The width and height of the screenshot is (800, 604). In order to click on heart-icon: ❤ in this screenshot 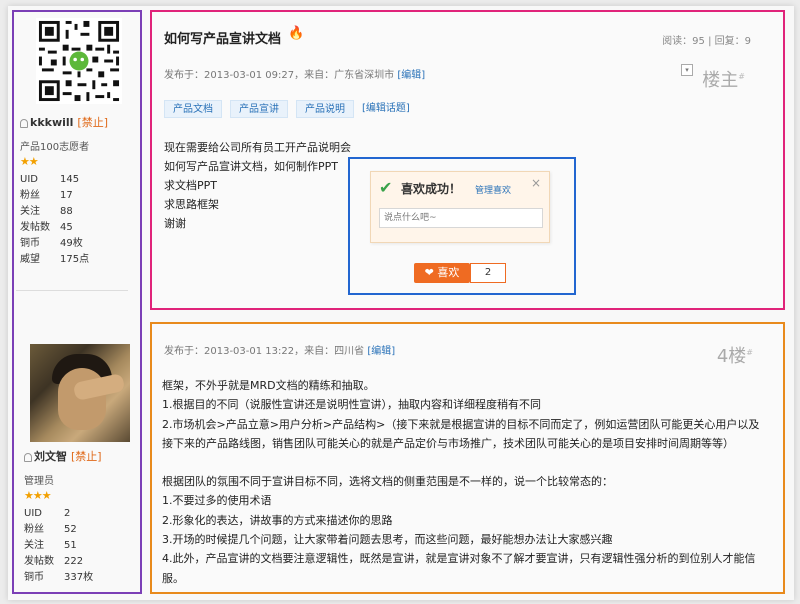, I will do `click(429, 272)`.